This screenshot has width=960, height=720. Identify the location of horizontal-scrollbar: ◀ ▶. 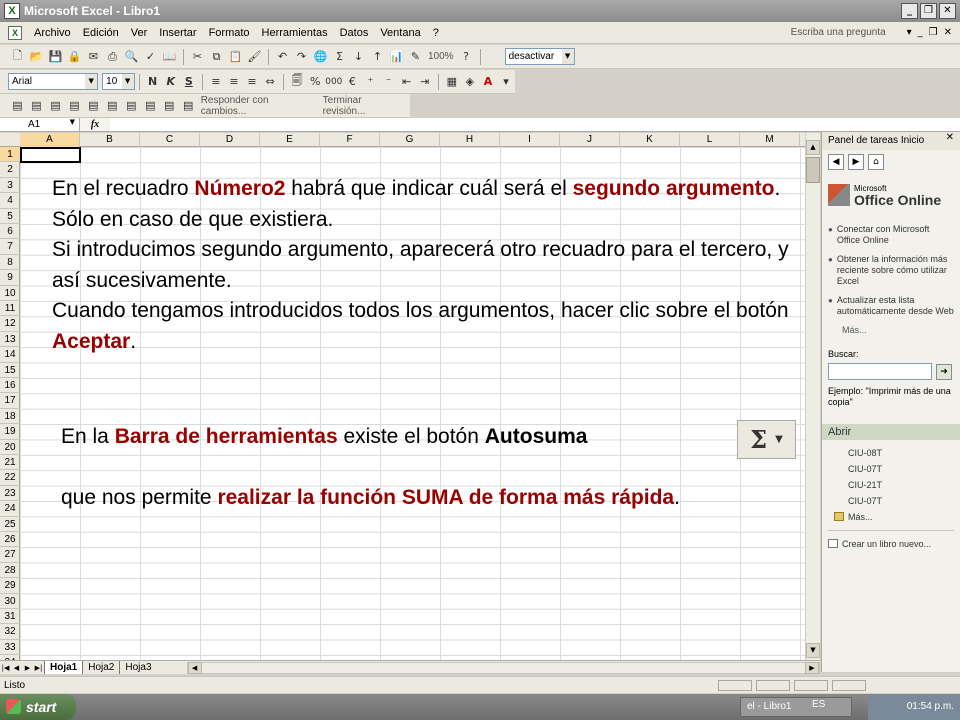
(503, 667).